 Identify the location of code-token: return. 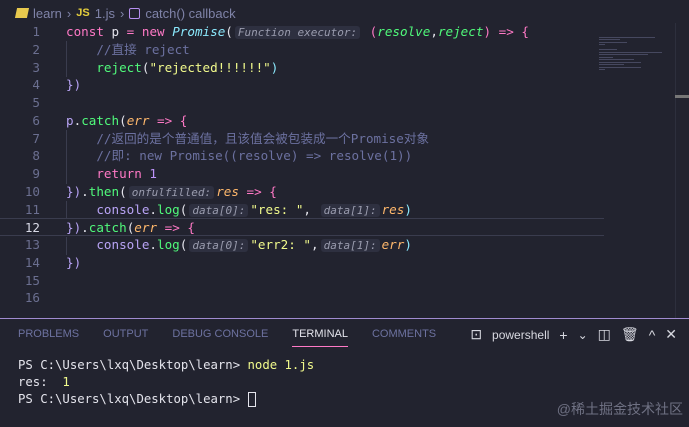
(119, 173).